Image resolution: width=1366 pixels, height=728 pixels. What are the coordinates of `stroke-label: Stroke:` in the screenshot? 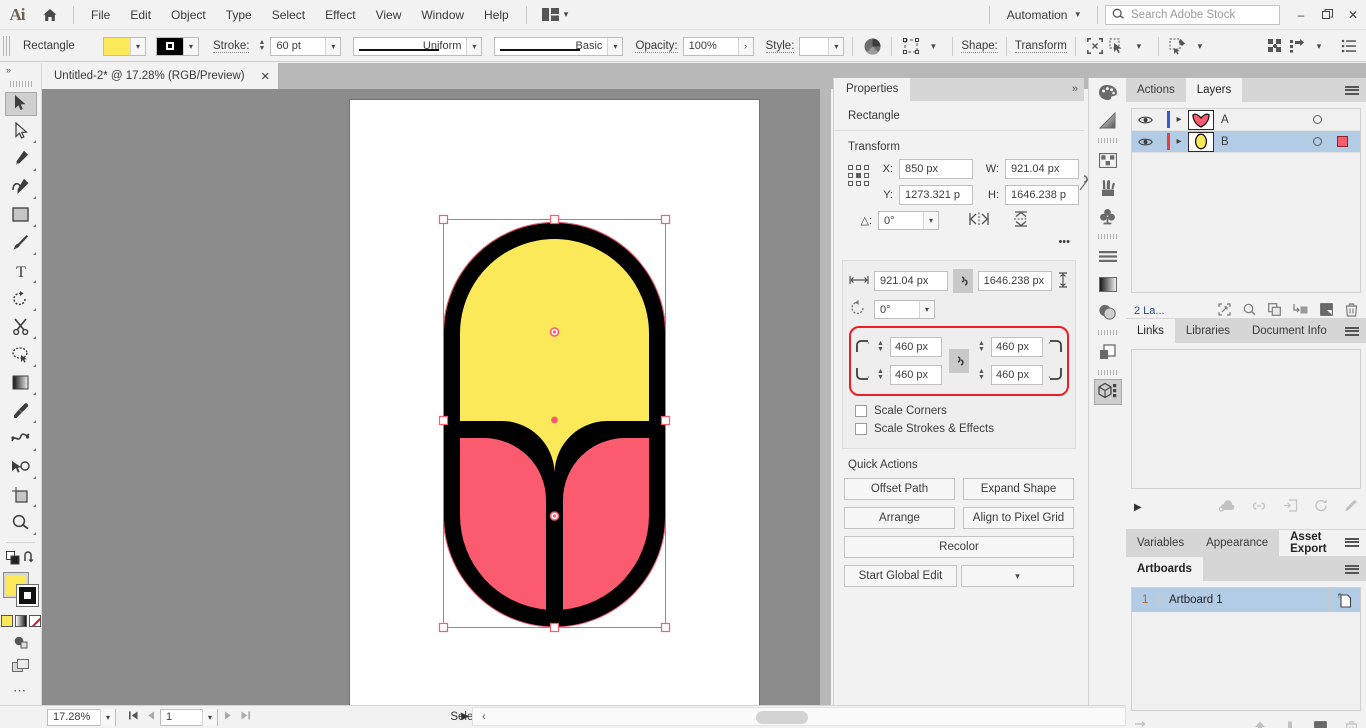 It's located at (231, 46).